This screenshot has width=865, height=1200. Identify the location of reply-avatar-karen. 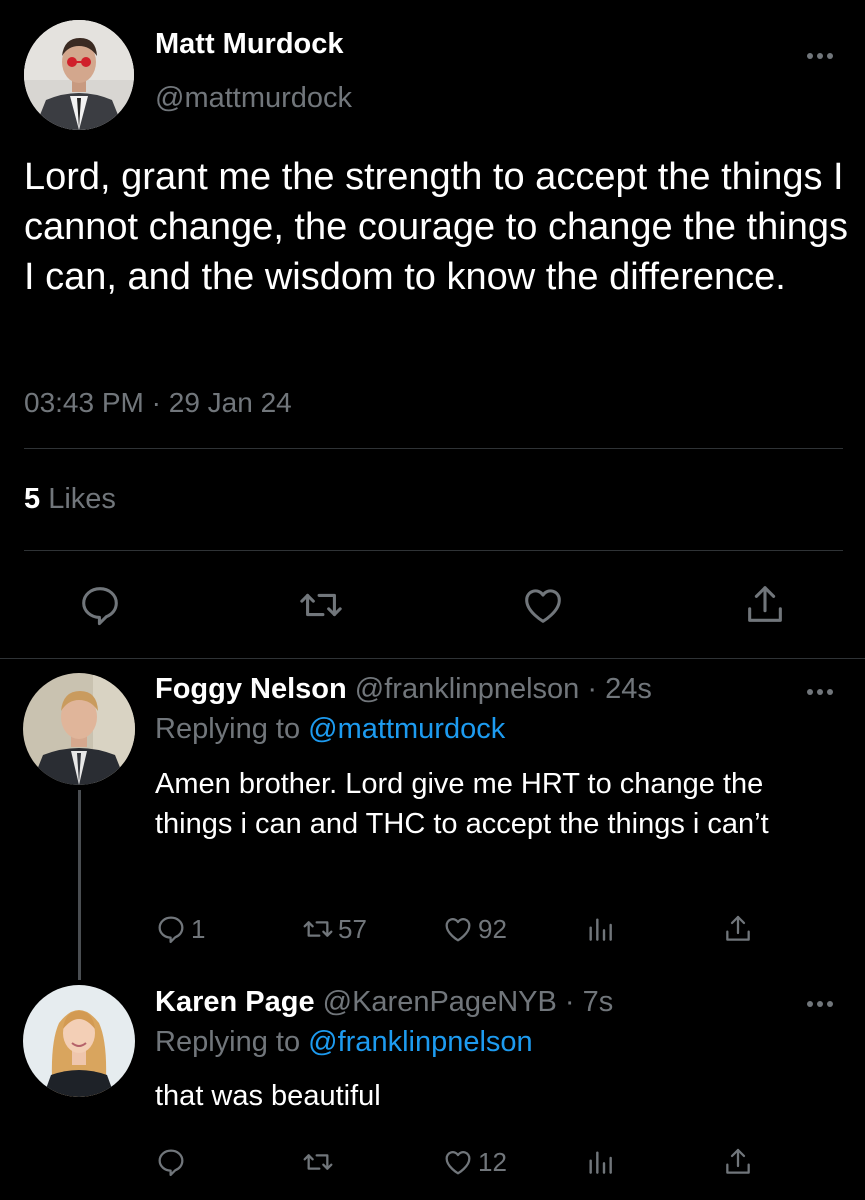
(79, 1041).